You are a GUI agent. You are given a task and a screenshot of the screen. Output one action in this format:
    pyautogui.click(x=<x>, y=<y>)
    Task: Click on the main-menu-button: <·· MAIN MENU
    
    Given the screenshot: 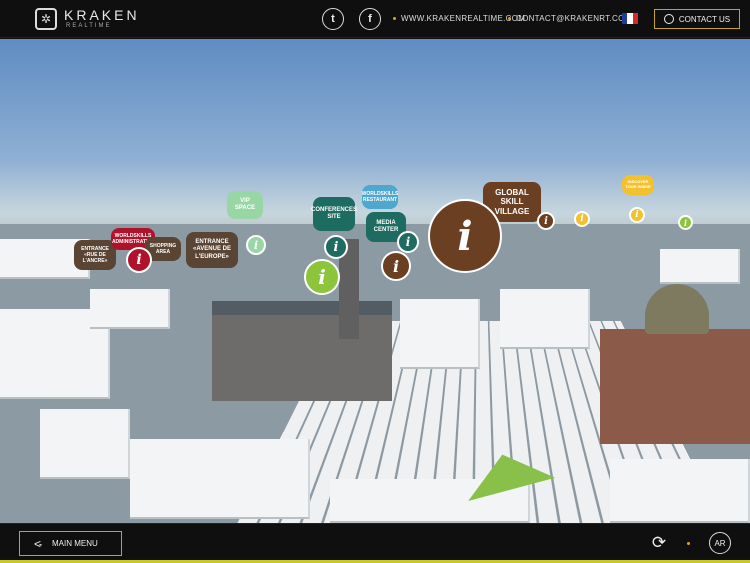 What is the action you would take?
    pyautogui.click(x=70, y=543)
    